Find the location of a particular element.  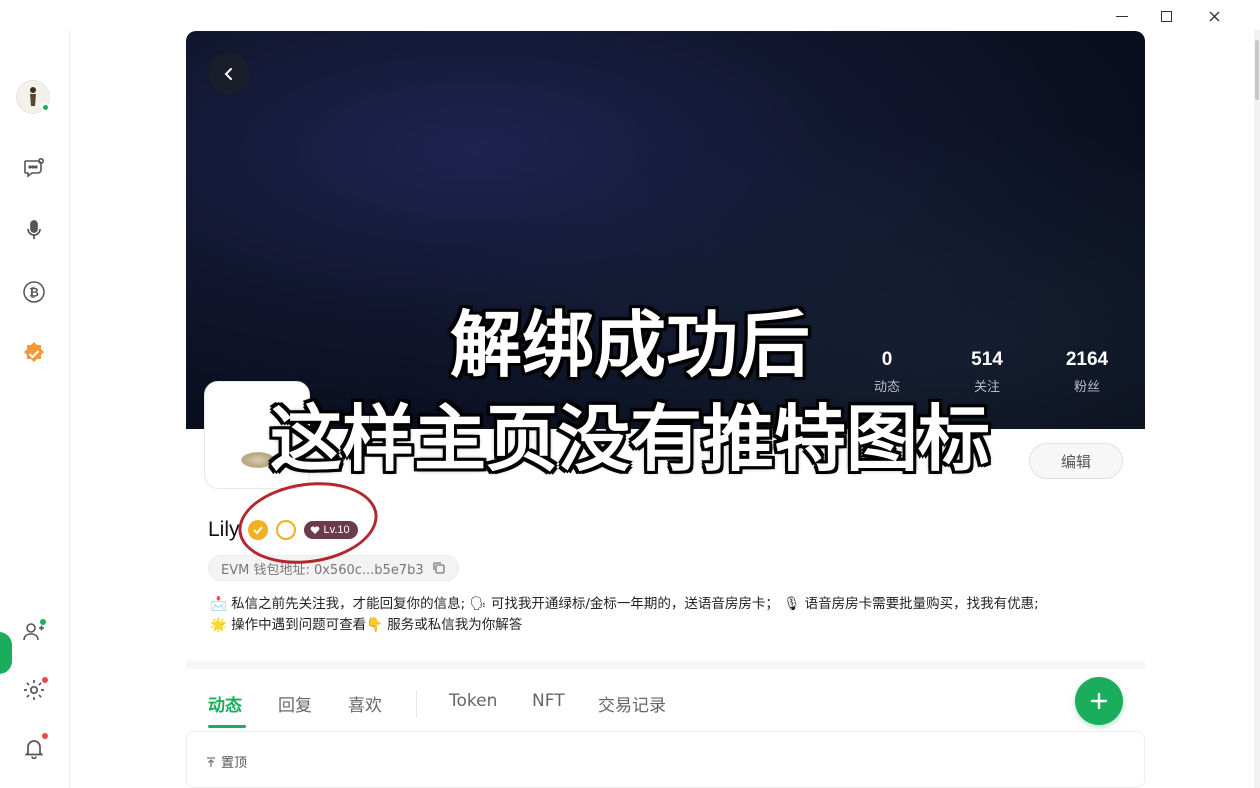

stat-value: 514 is located at coordinates (987, 359).